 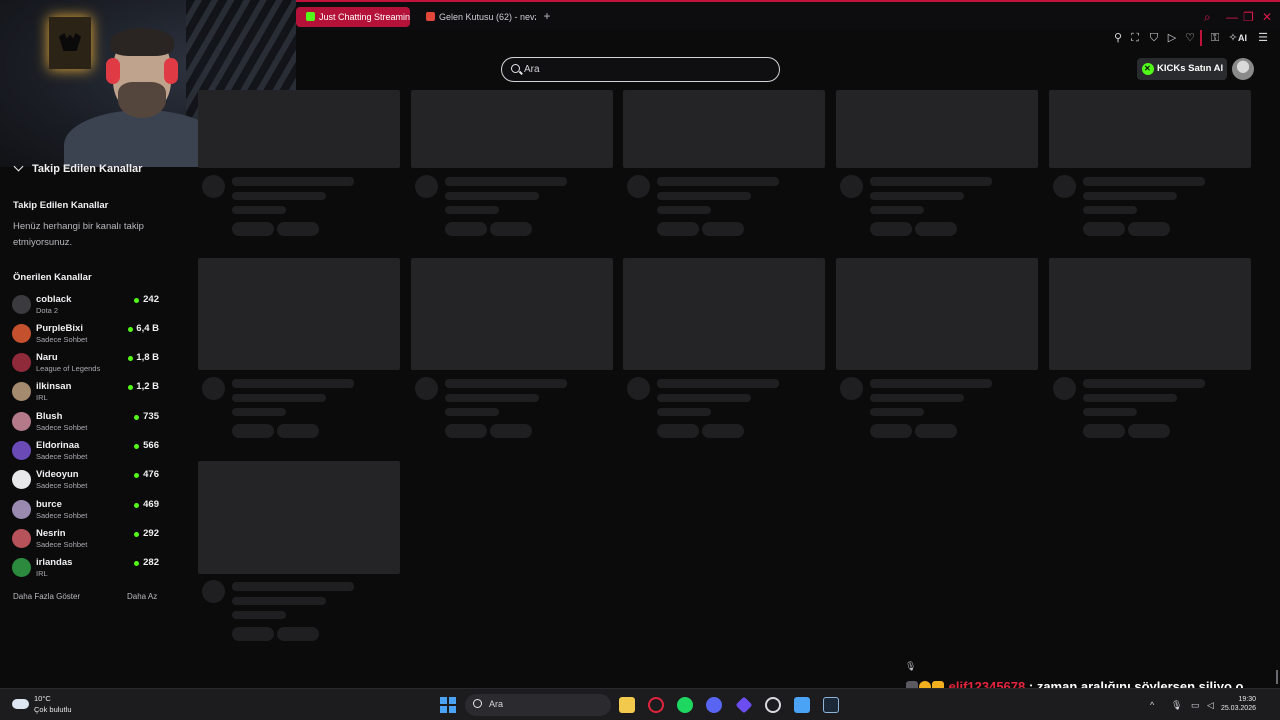 What do you see at coordinates (1210, 705) in the screenshot?
I see `volume-icon: ◁` at bounding box center [1210, 705].